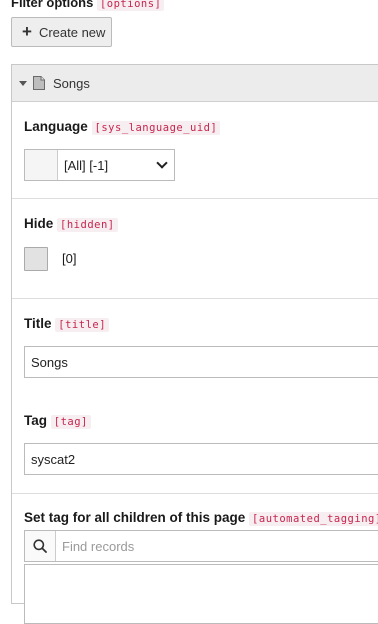 This screenshot has height=624, width=378. Describe the element at coordinates (201, 594) in the screenshot. I see `selected-records-box` at that location.